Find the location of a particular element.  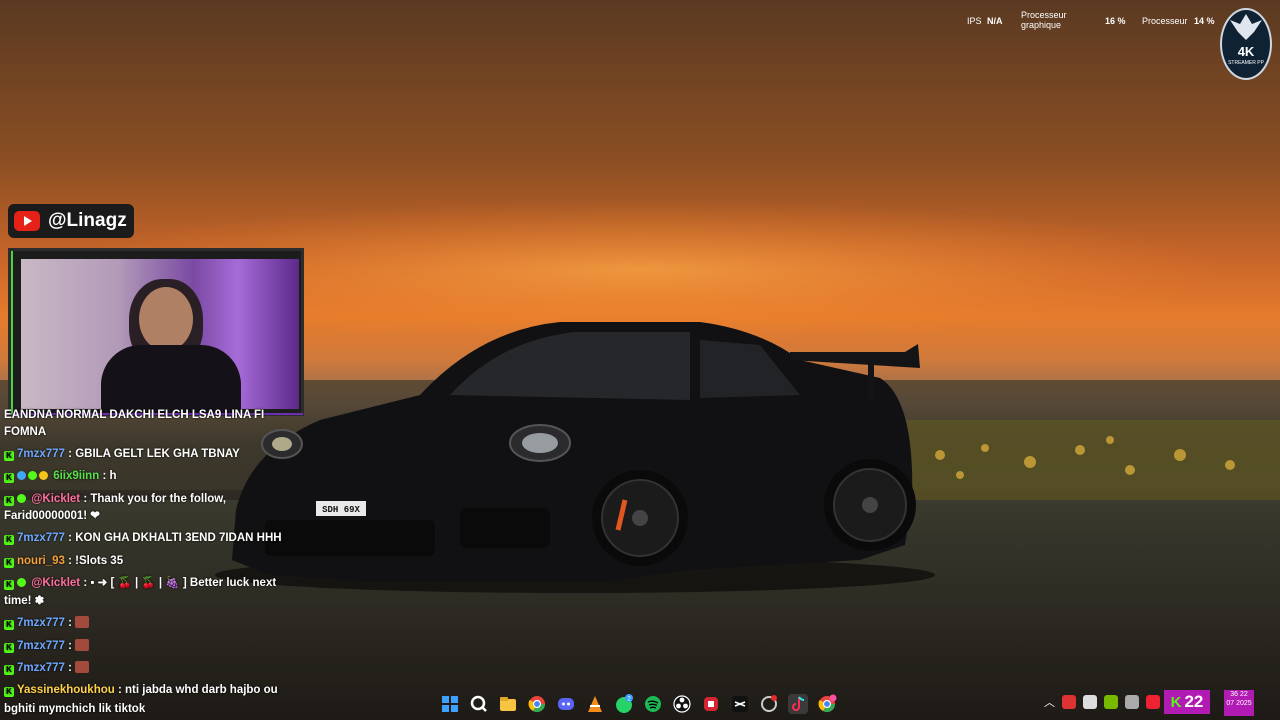

youtube-icon is located at coordinates (27, 221).